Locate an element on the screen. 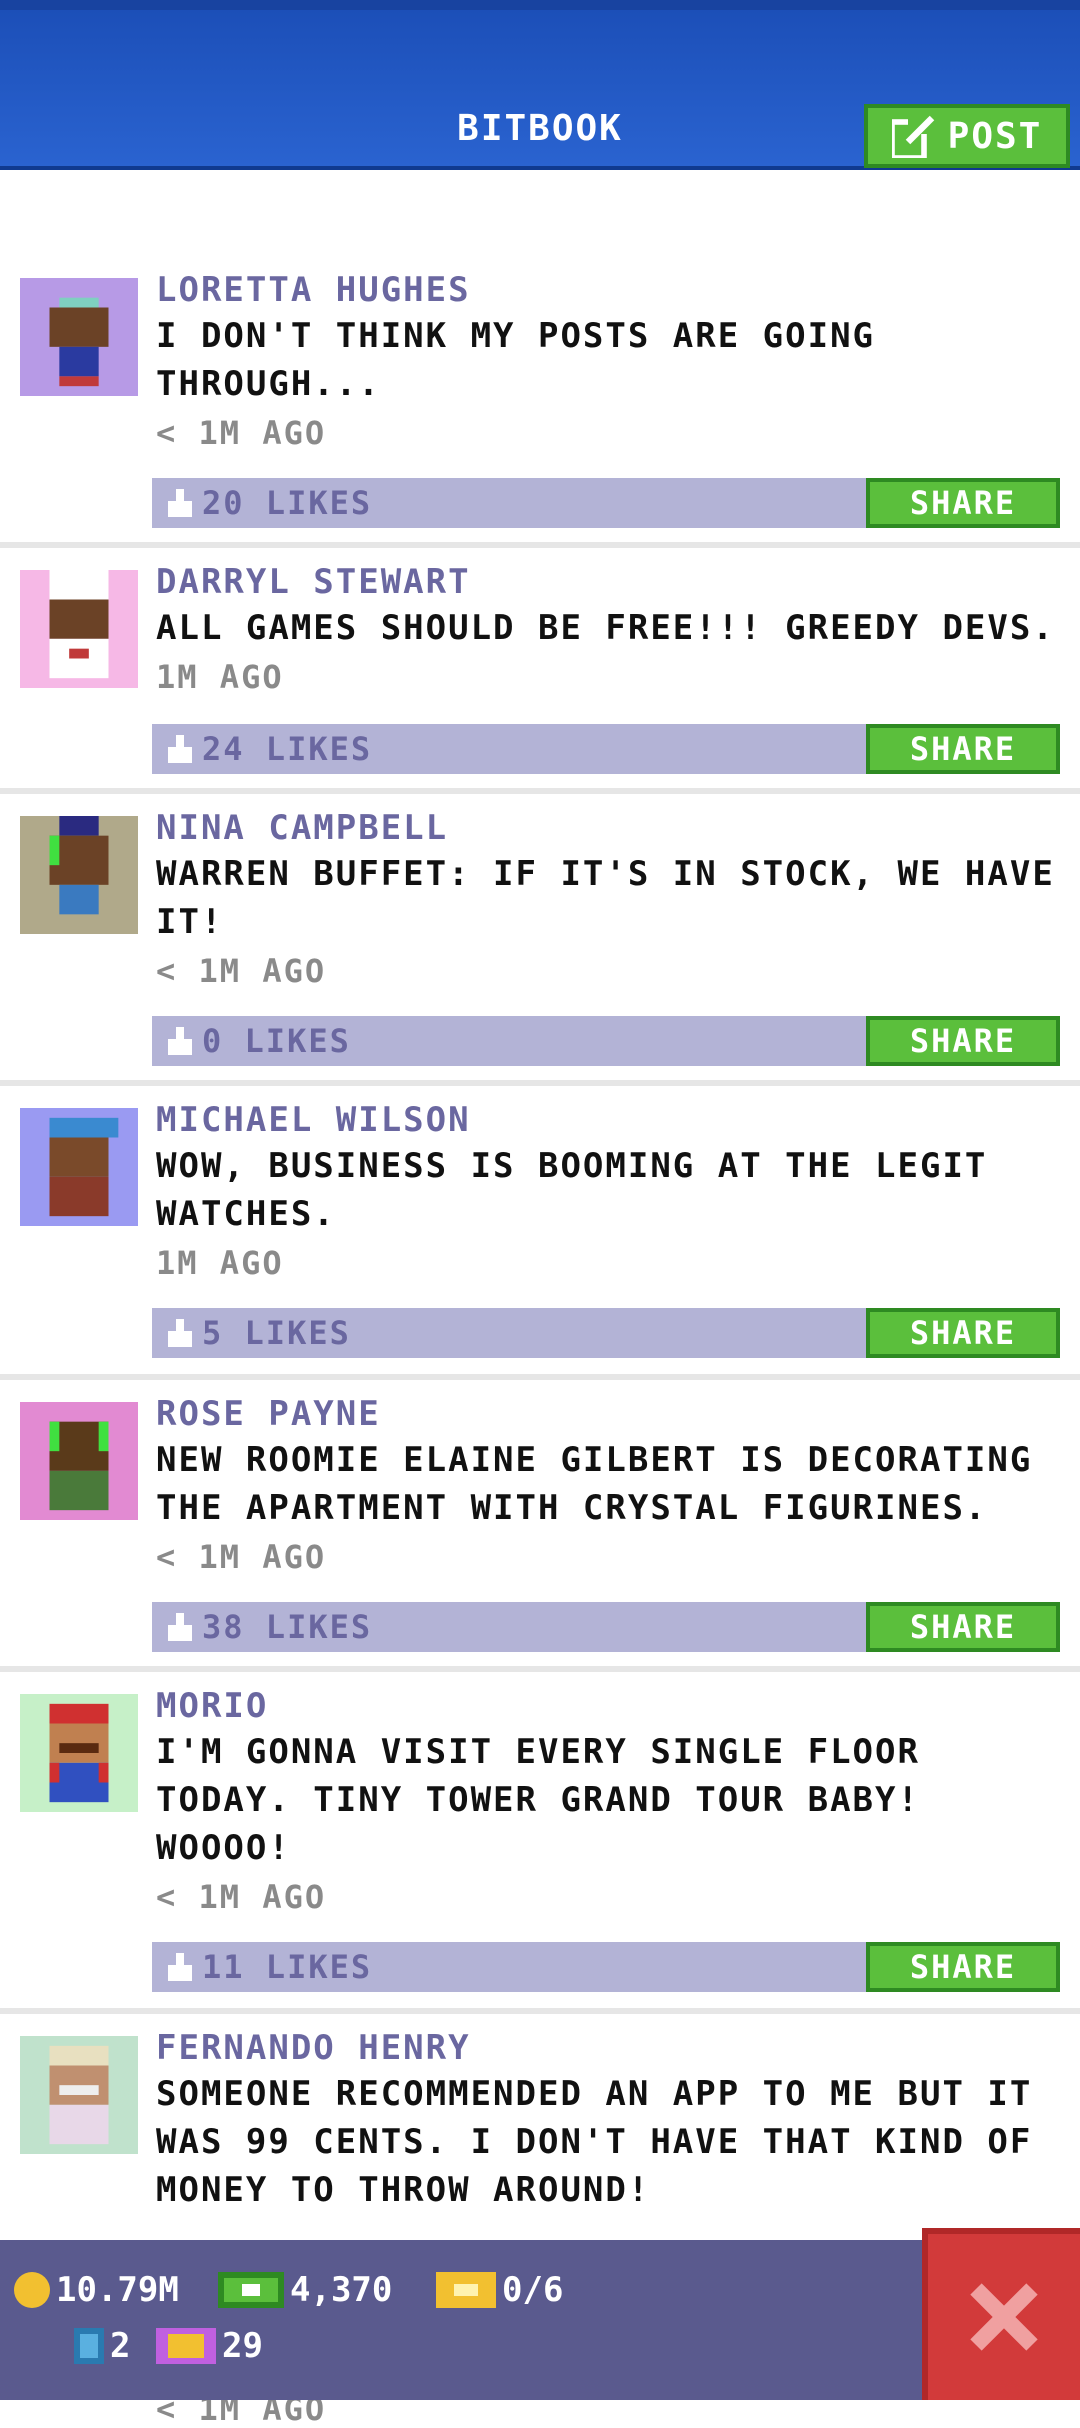 Image resolution: width=1080 pixels, height=2428 pixels. coins-stat: 10.79M is located at coordinates (96, 2290).